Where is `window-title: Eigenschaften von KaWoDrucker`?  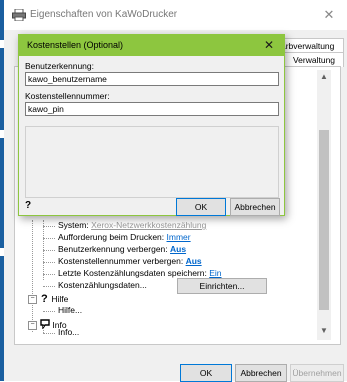
window-title: Eigenschaften von KaWoDrucker is located at coordinates (104, 14).